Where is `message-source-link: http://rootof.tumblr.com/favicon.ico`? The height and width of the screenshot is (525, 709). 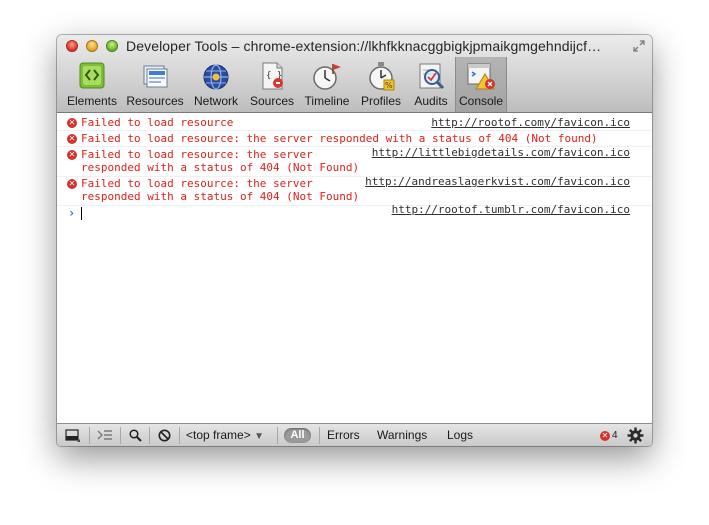
message-source-link: http://rootof.tumblr.com/favicon.ico is located at coordinates (511, 209).